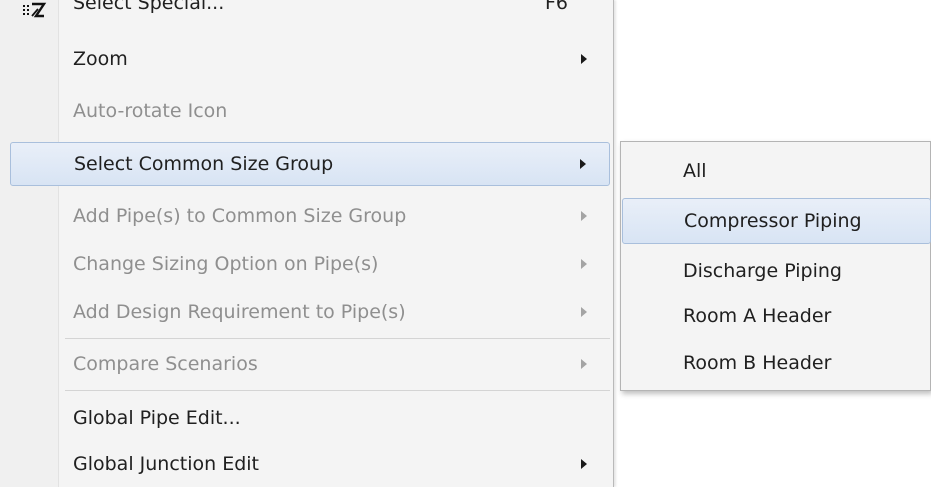 This screenshot has height=487, width=931. I want to click on submenu-item-discharge-piping: Discharge Piping, so click(776, 271).